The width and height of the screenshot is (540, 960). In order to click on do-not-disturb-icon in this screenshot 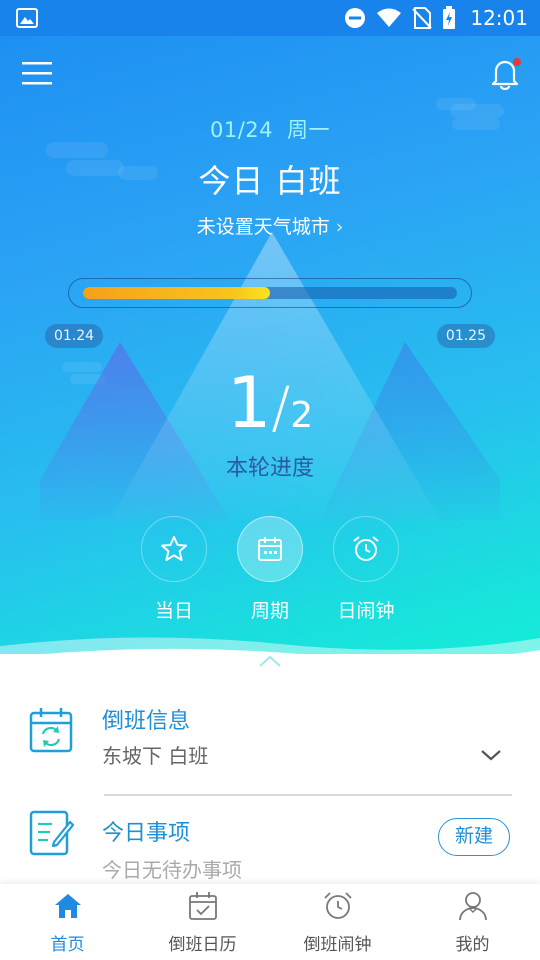, I will do `click(355, 18)`.